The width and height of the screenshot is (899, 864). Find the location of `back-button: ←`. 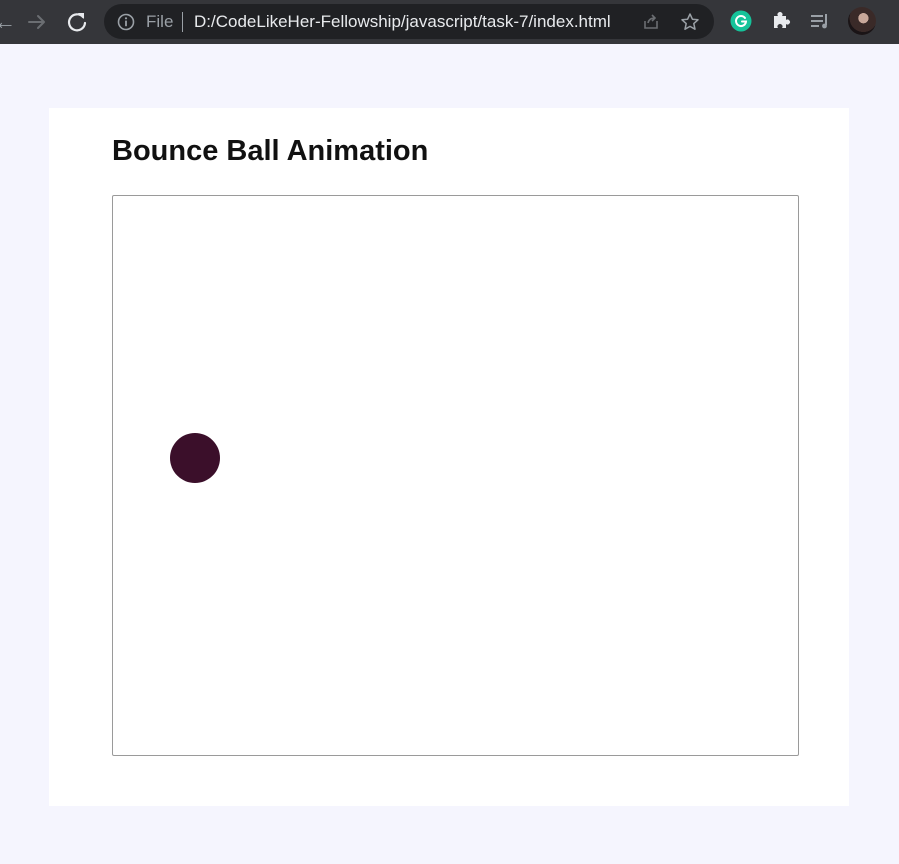

back-button: ← is located at coordinates (8, 22).